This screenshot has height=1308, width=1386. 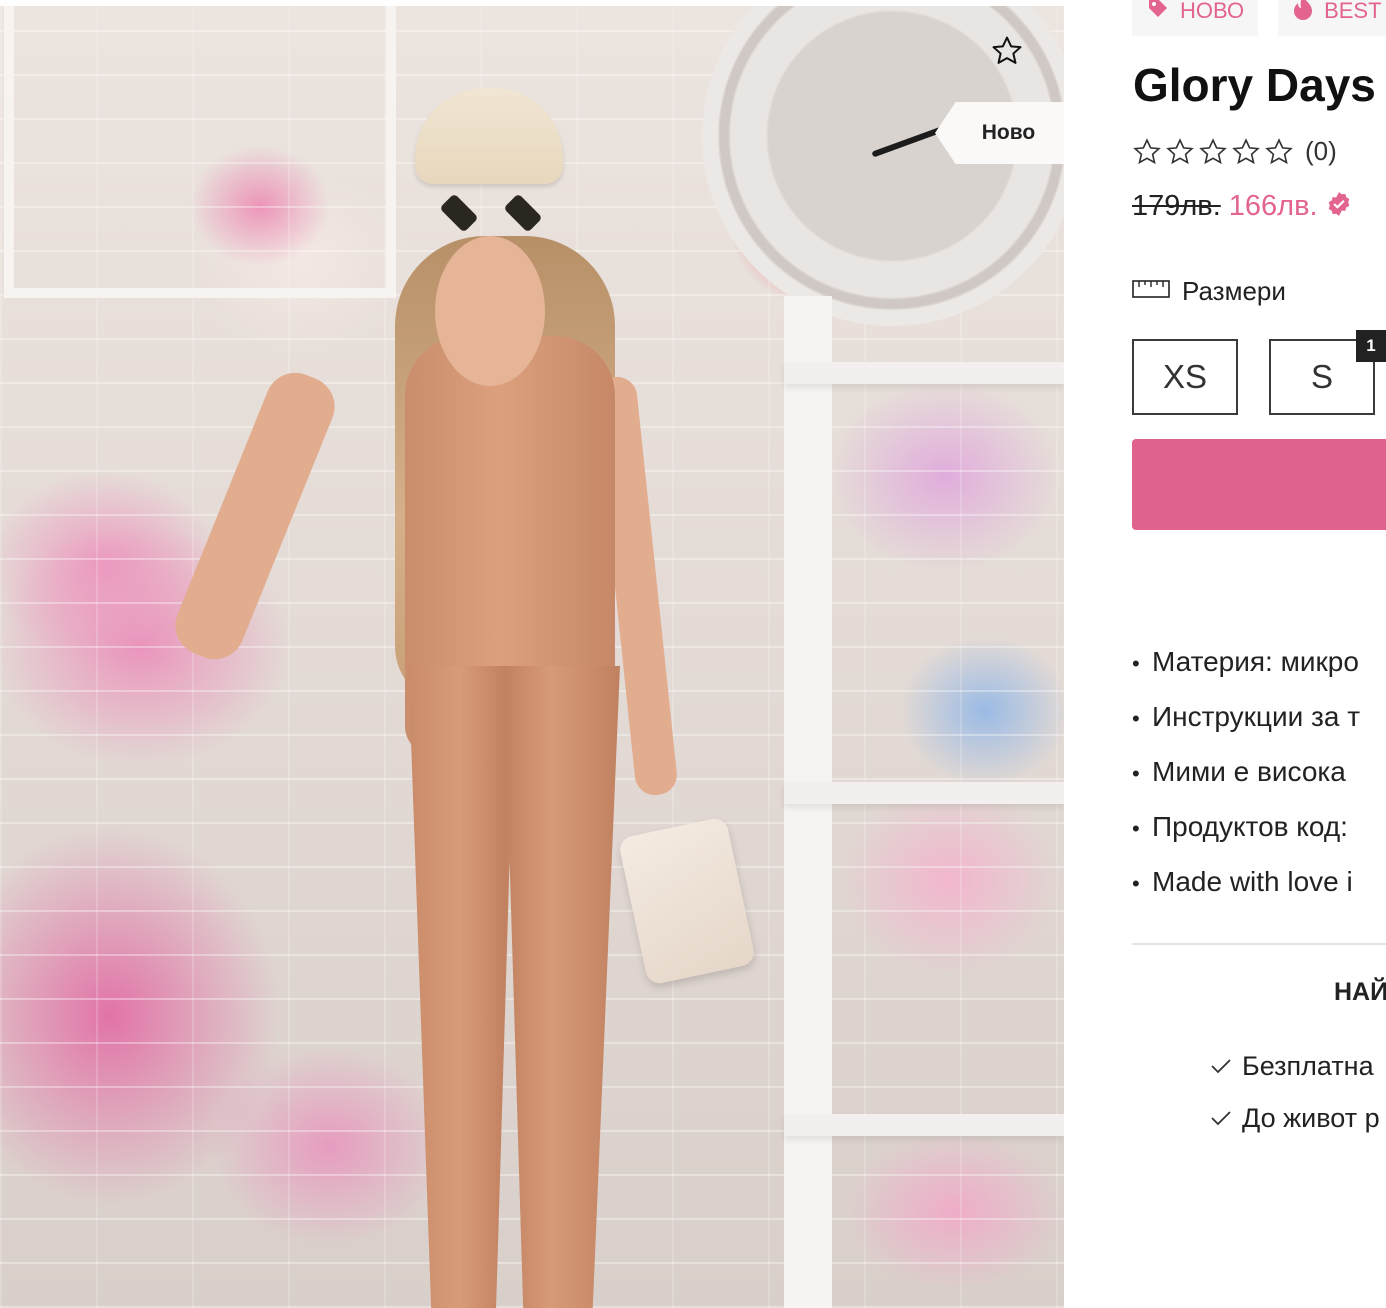 I want to click on stock-count-badge: 1, so click(x=1371, y=346).